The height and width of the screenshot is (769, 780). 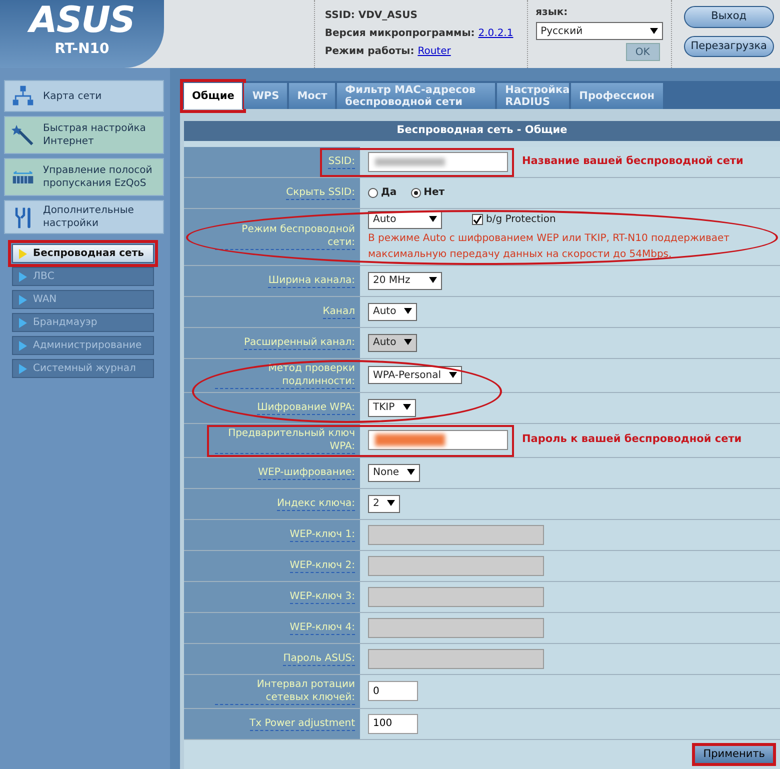 I want to click on select-field: None, so click(x=394, y=473).